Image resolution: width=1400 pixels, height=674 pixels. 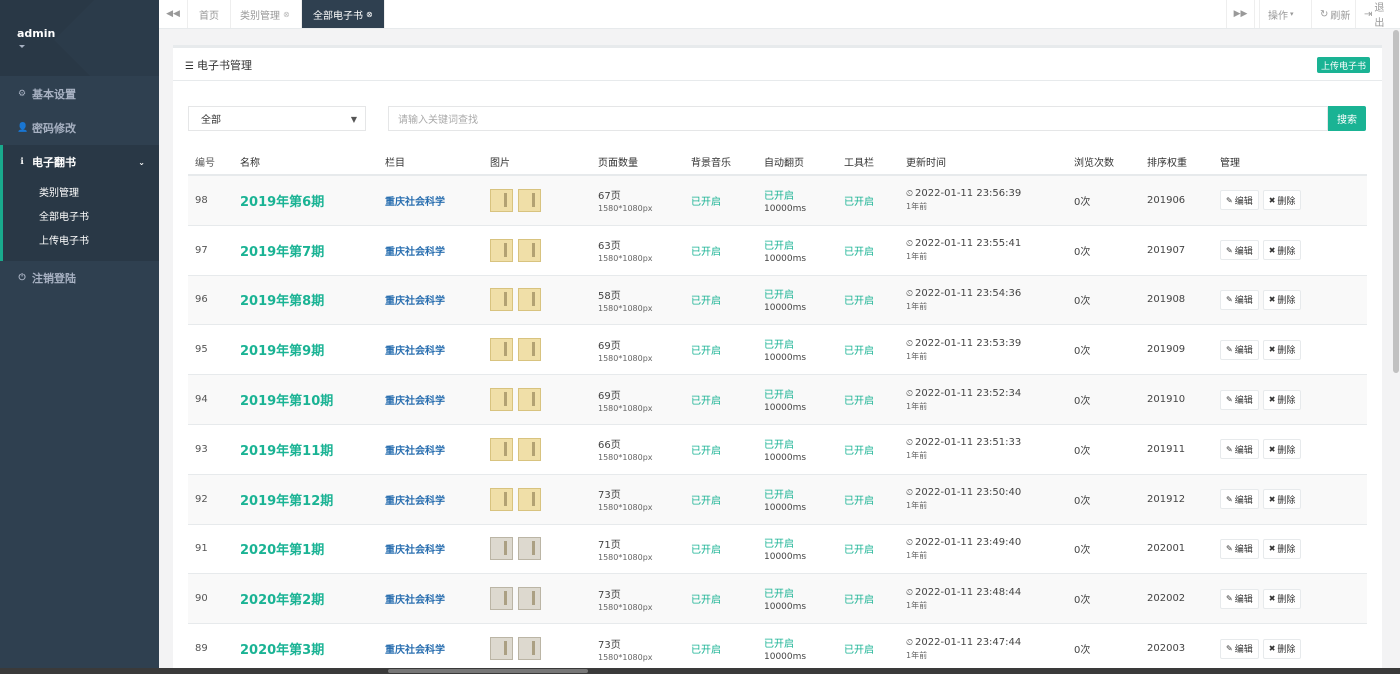 What do you see at coordinates (305, 499) in the screenshot?
I see `cell-name: 2019年第12期` at bounding box center [305, 499].